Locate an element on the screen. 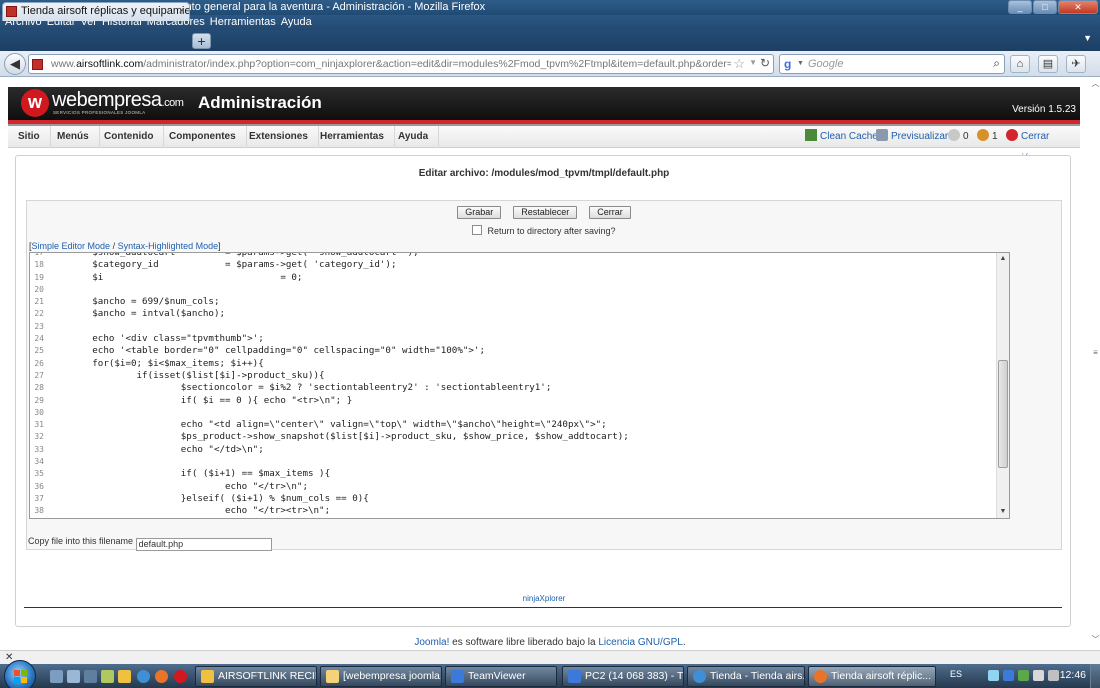 This screenshot has height=688, width=1100. start-button is located at coordinates (20, 674).